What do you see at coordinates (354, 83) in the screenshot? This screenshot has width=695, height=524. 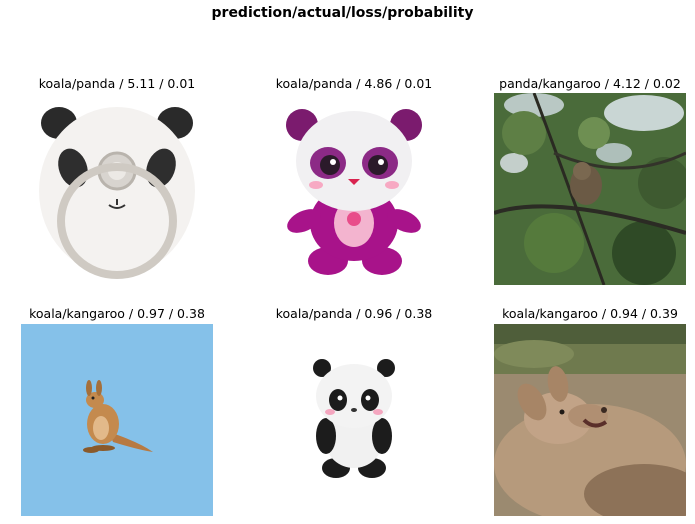 I see `panel-title: koala/panda / 4.86 / 0.01` at bounding box center [354, 83].